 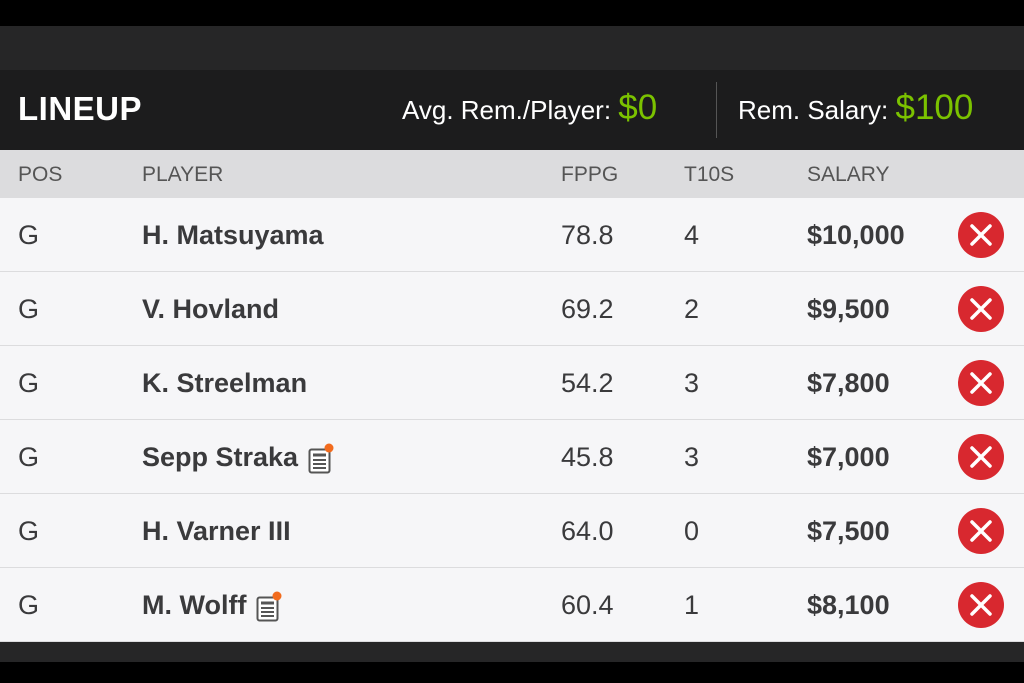 I want to click on t10s-cell: 1, so click(x=692, y=605).